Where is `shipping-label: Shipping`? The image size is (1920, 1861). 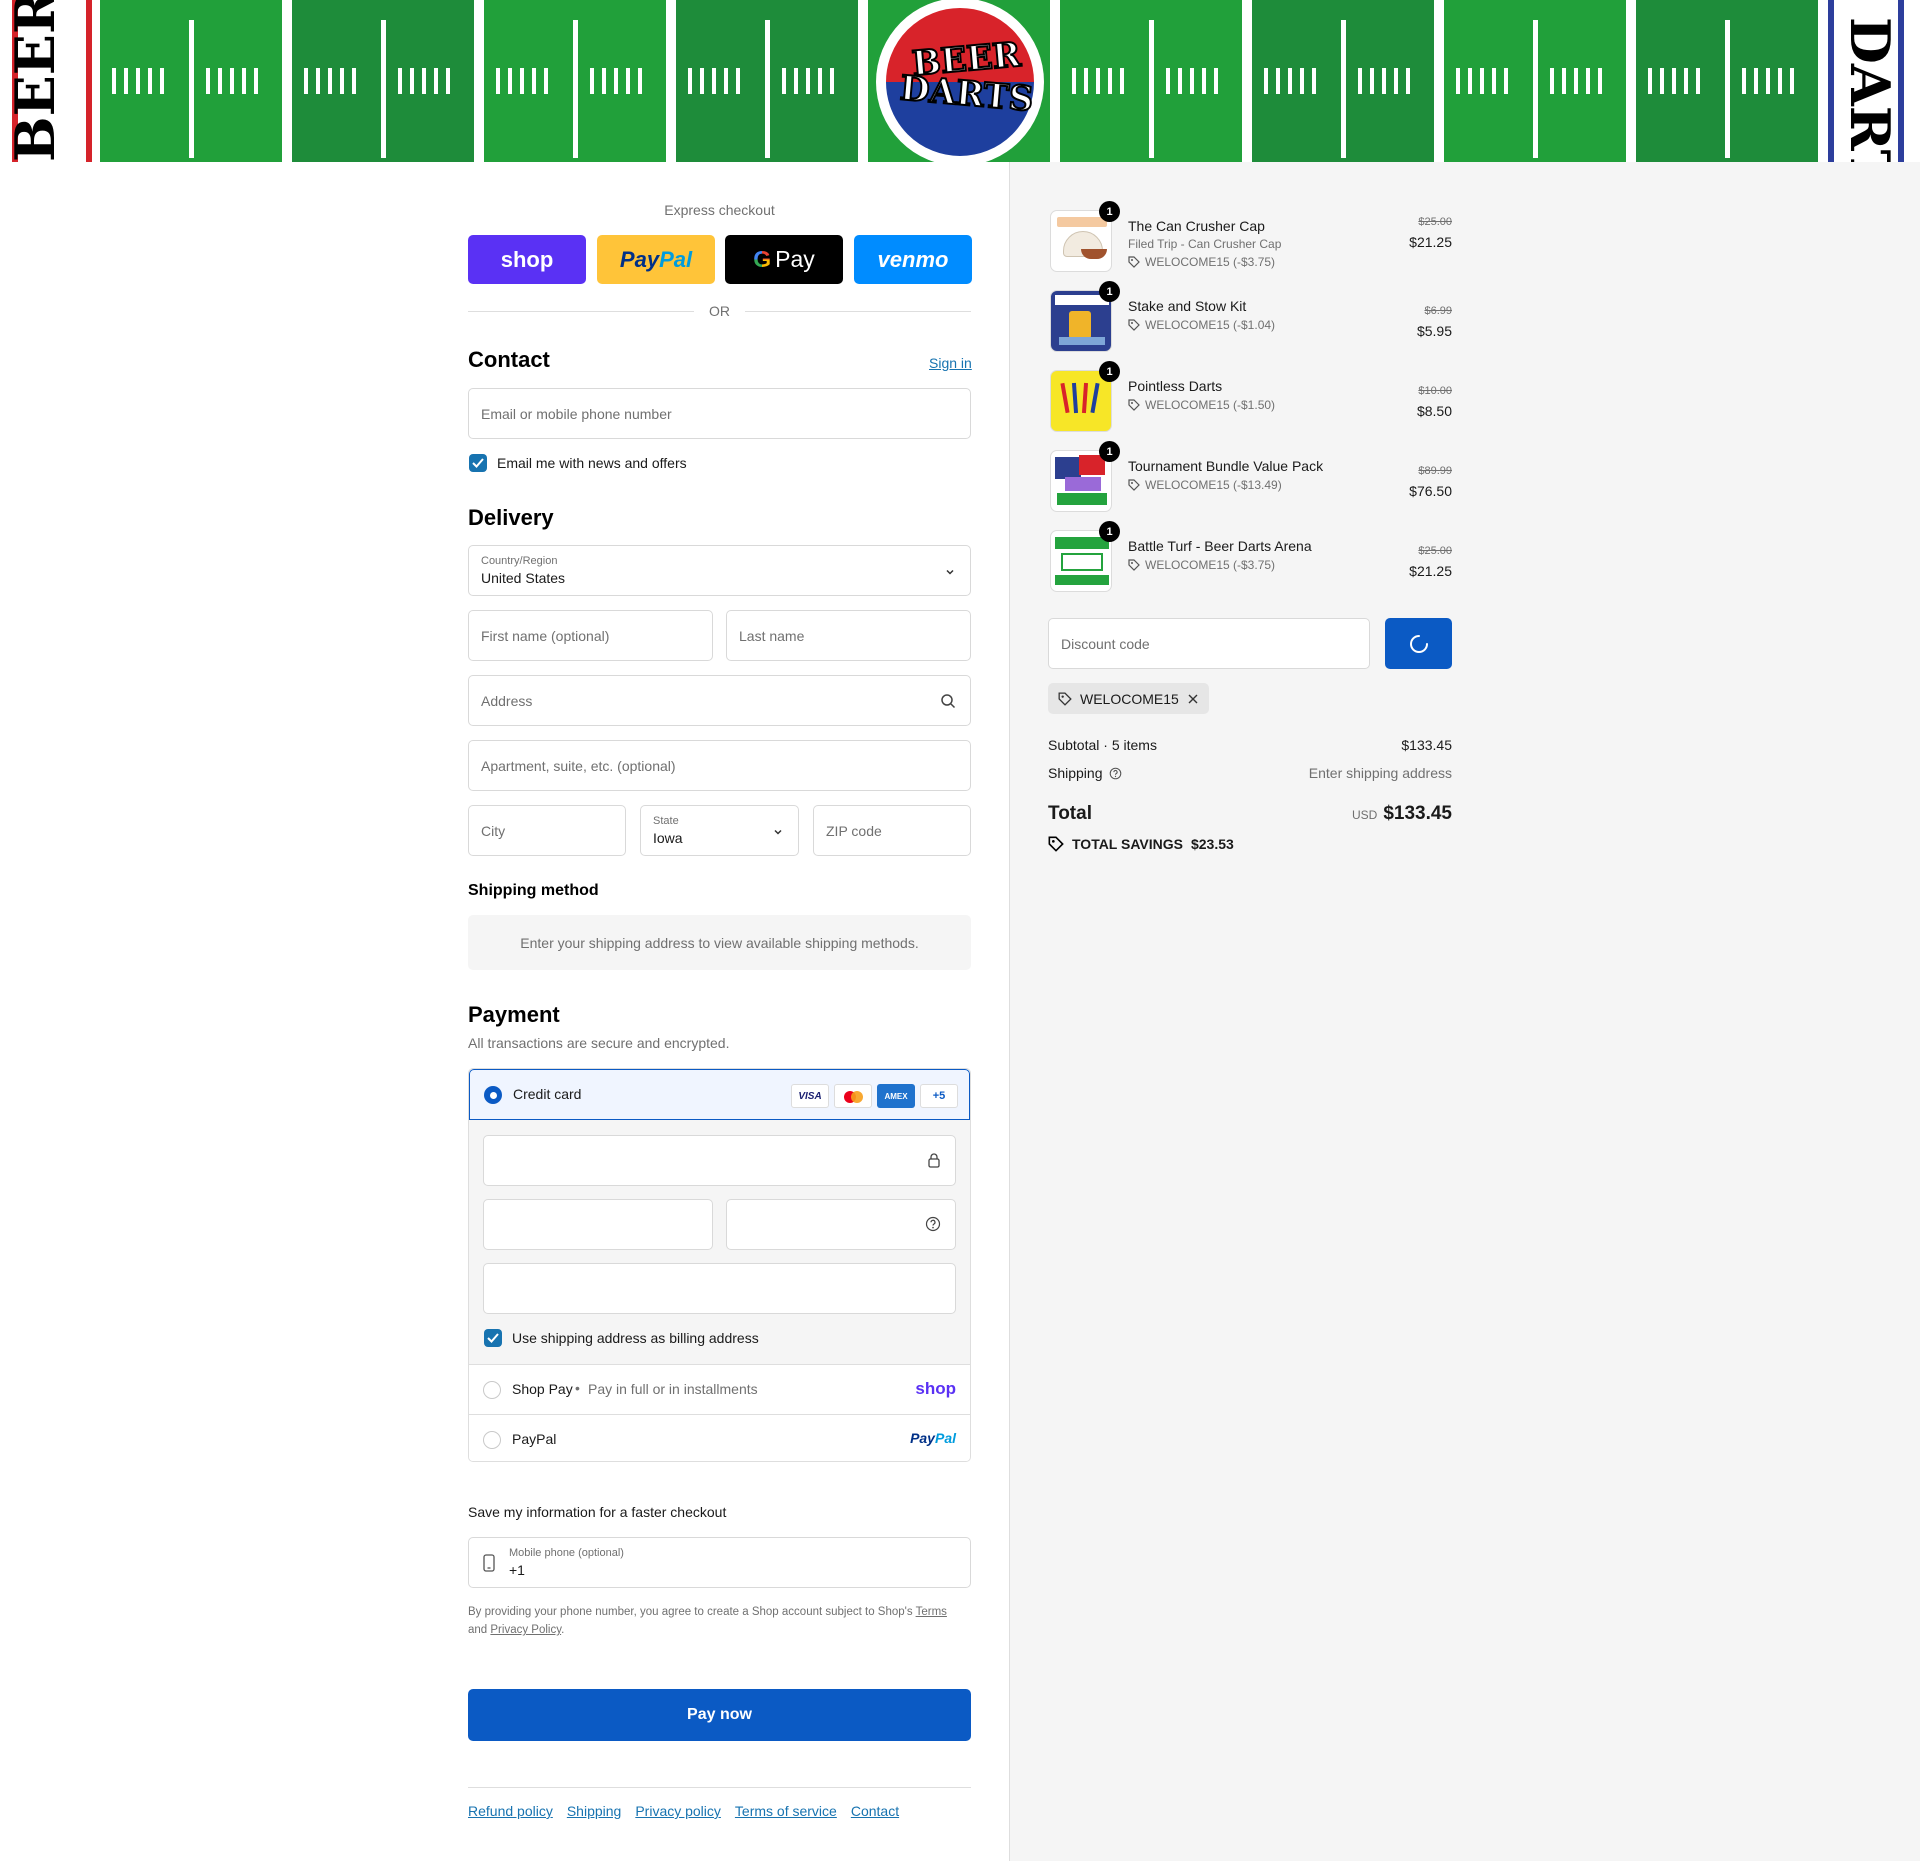 shipping-label: Shipping is located at coordinates (1075, 773).